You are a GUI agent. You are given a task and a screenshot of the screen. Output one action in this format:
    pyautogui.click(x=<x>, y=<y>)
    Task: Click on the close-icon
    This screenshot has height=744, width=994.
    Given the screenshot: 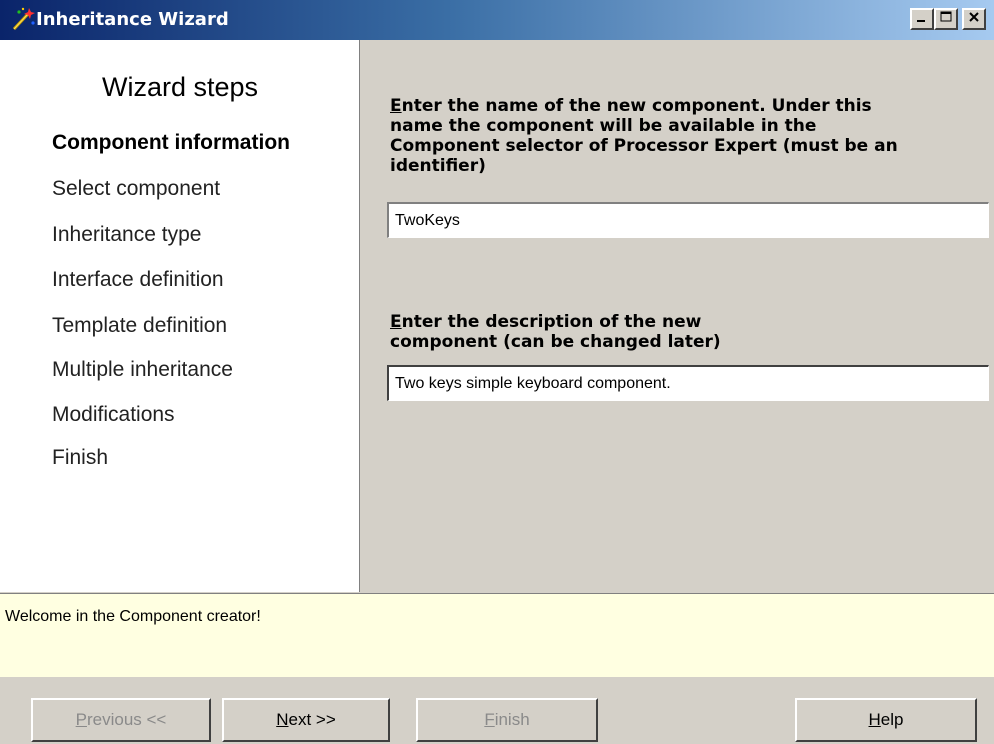 What is the action you would take?
    pyautogui.click(x=974, y=19)
    